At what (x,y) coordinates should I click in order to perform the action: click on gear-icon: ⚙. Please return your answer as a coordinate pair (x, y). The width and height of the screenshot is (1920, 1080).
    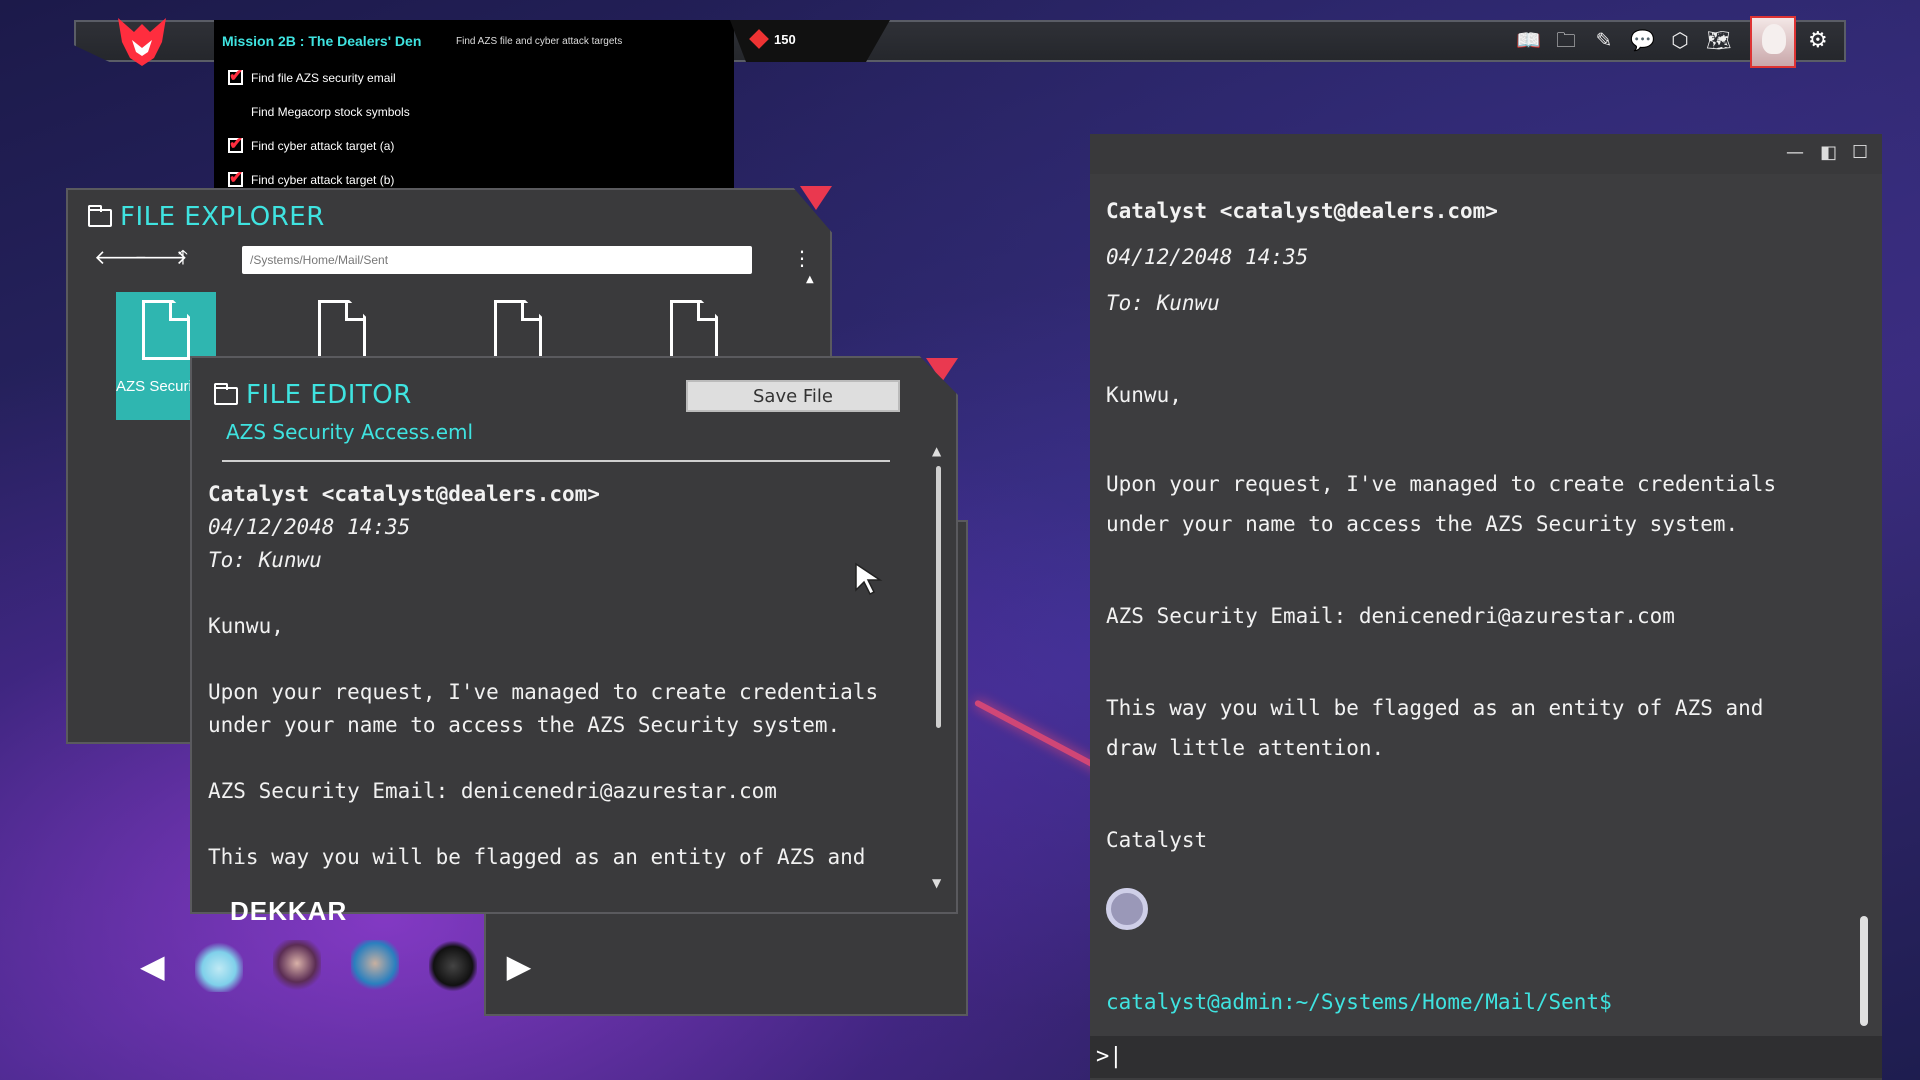
    Looking at the image, I should click on (1818, 40).